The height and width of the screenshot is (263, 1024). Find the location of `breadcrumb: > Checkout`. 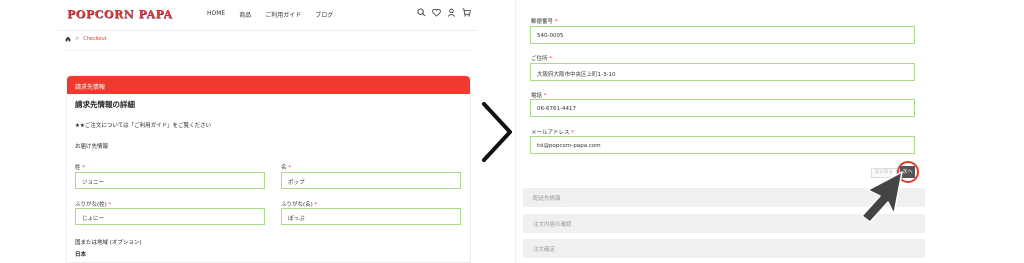

breadcrumb: > Checkout is located at coordinates (86, 39).